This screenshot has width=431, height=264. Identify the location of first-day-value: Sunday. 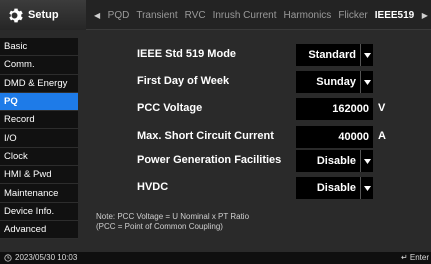
(336, 82).